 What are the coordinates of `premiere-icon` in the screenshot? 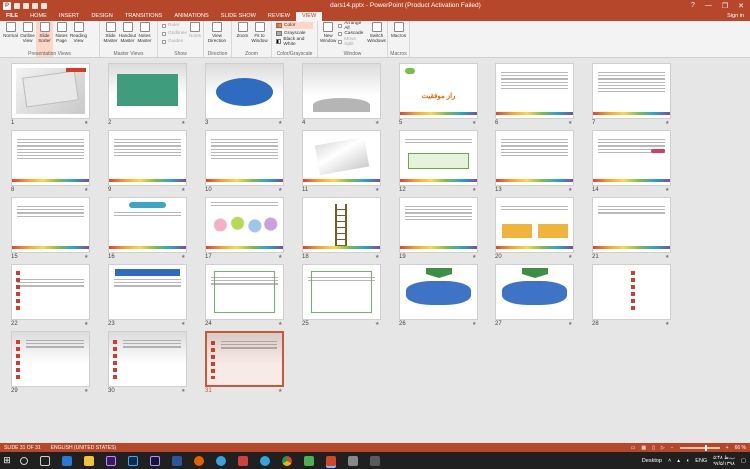 It's located at (111, 460).